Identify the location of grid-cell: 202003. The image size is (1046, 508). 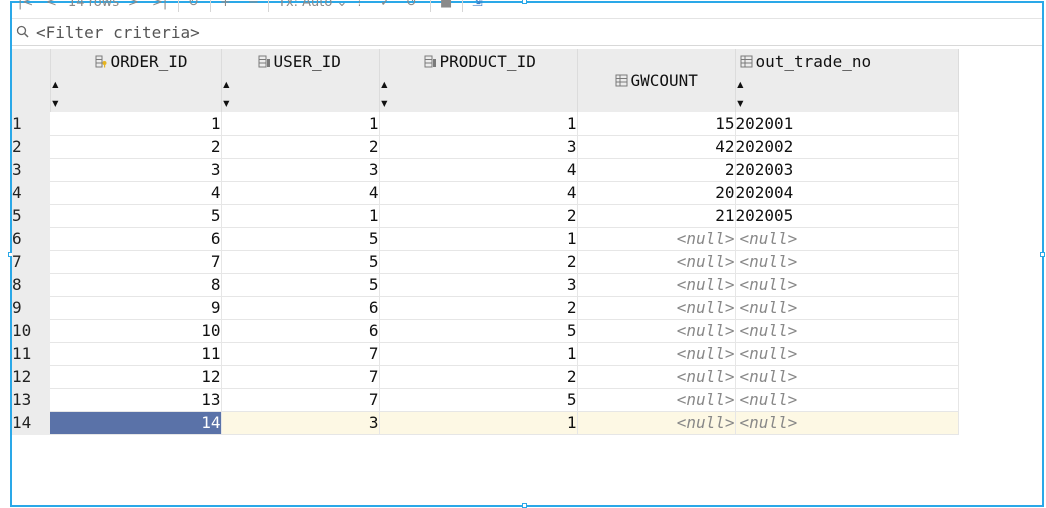
(847, 170).